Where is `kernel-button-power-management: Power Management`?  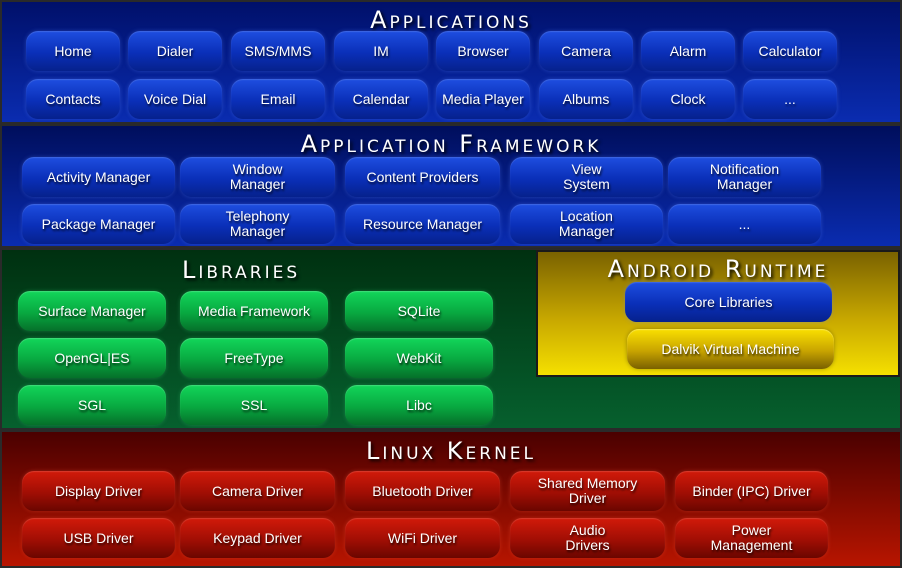
kernel-button-power-management: Power Management is located at coordinates (751, 538).